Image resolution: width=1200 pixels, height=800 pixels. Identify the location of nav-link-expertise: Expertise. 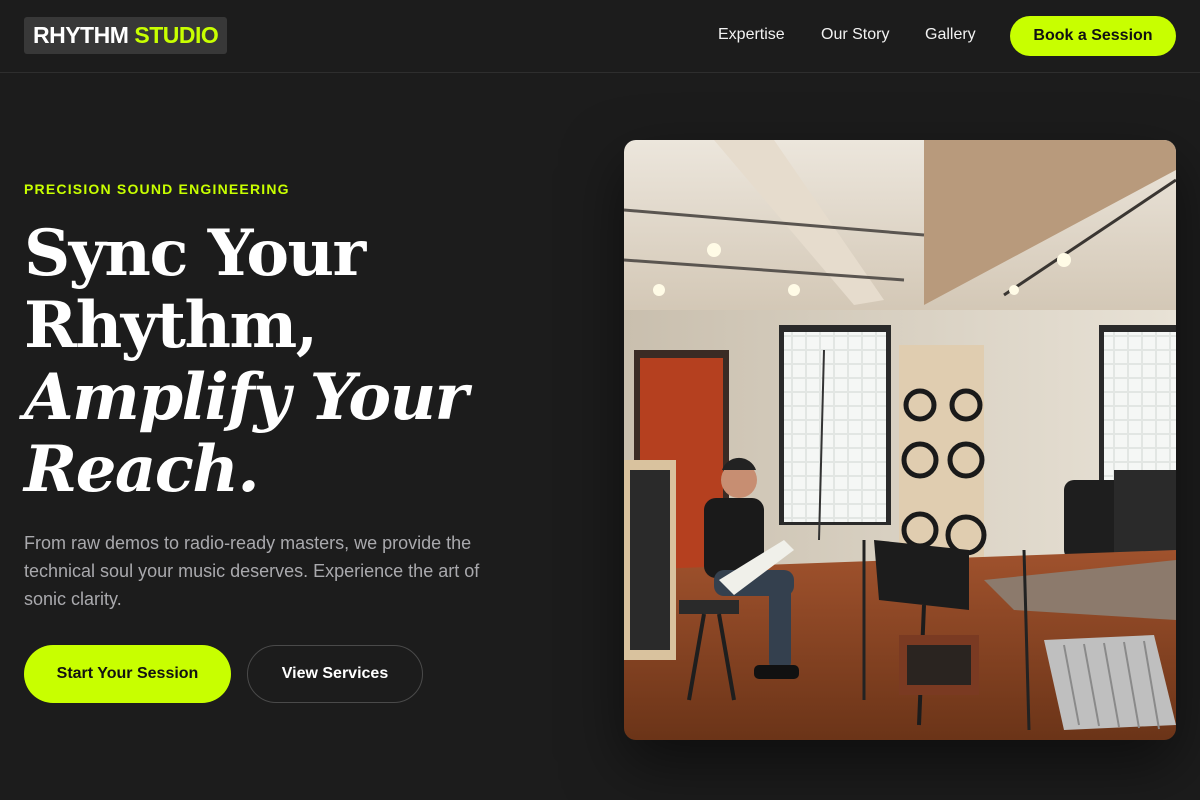
(751, 35).